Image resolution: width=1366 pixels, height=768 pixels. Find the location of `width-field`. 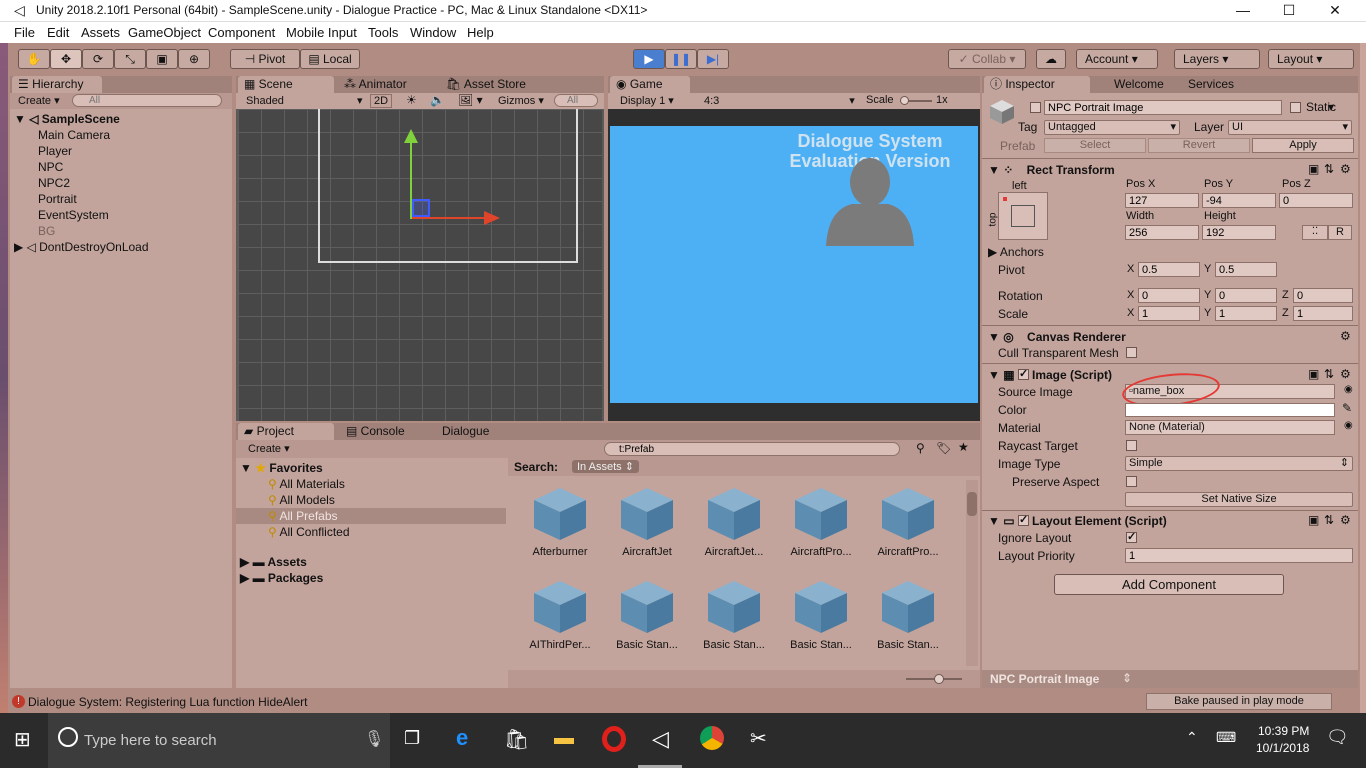

width-field is located at coordinates (1162, 232).